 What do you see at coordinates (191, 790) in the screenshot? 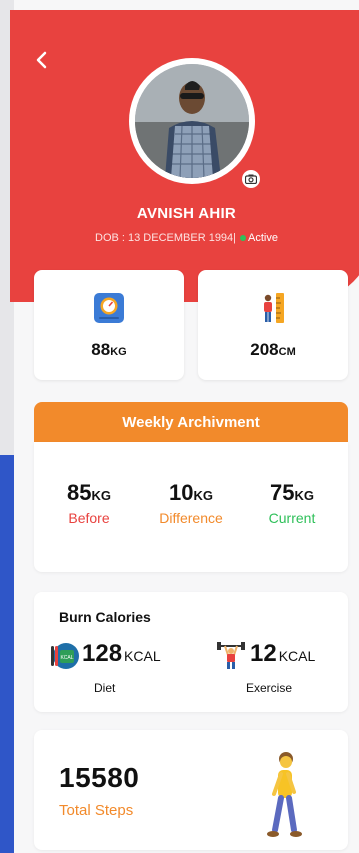
I see `steps-card: 15580 Total Steps` at bounding box center [191, 790].